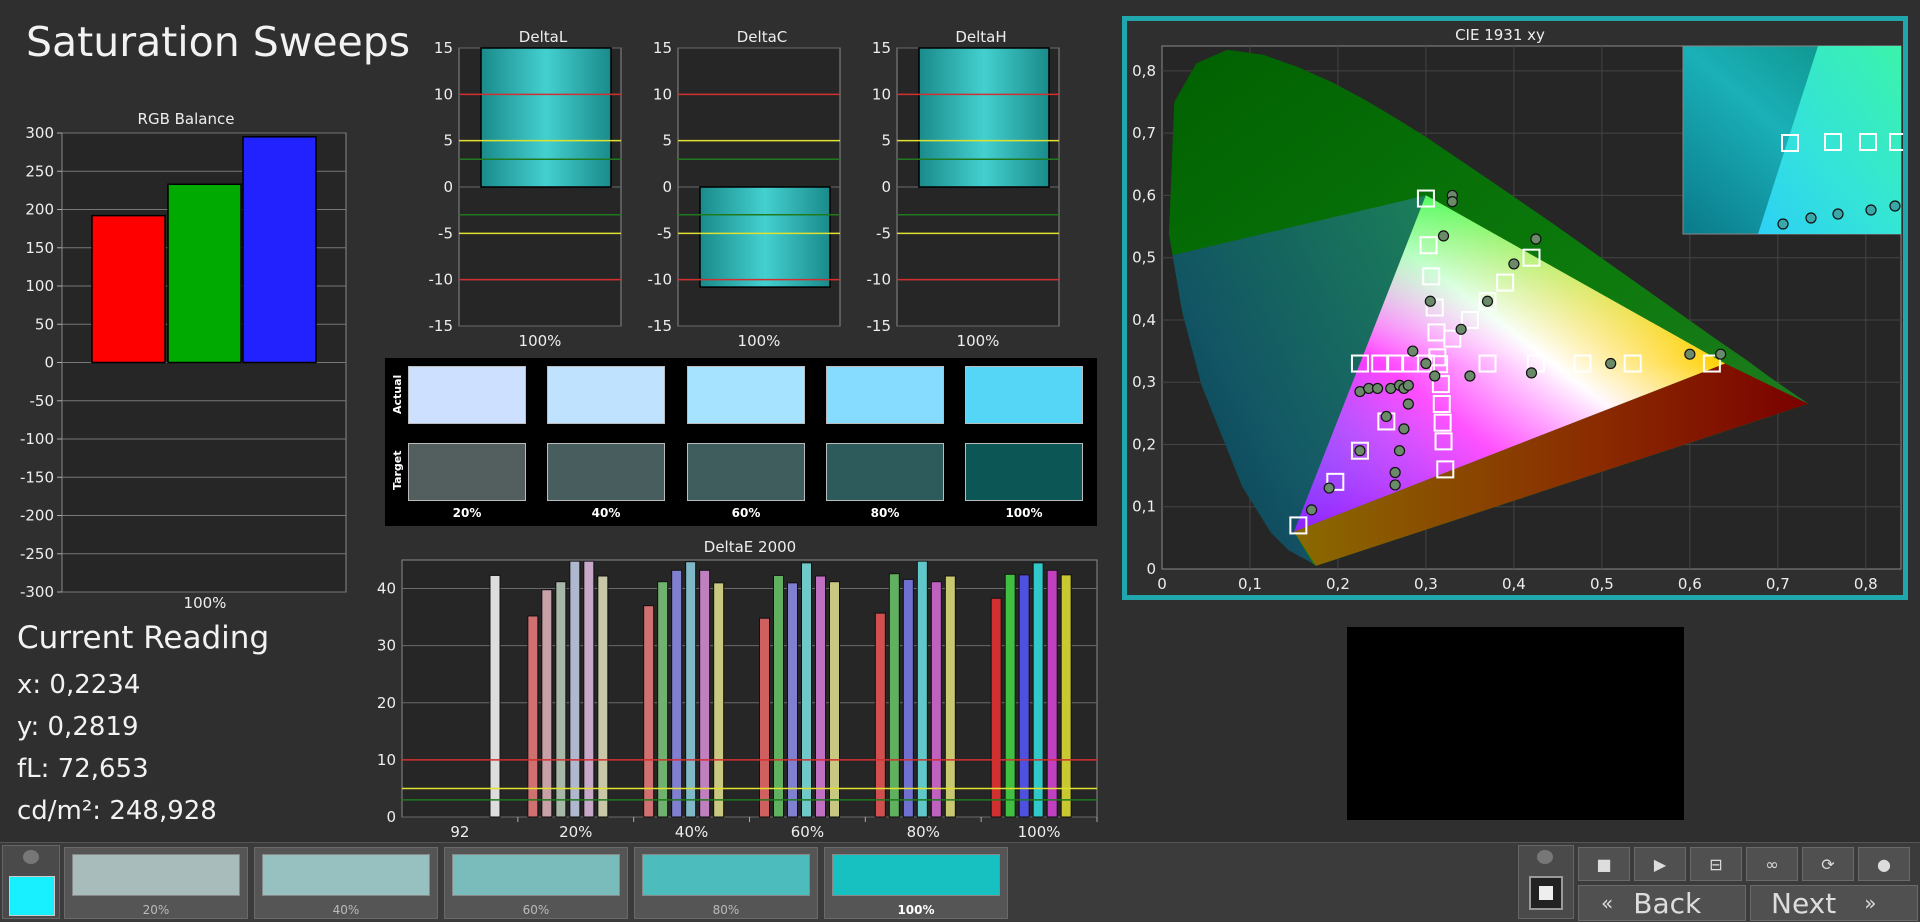 The height and width of the screenshot is (922, 1920). I want to click on saturation-step-tile: 80%, so click(726, 883).